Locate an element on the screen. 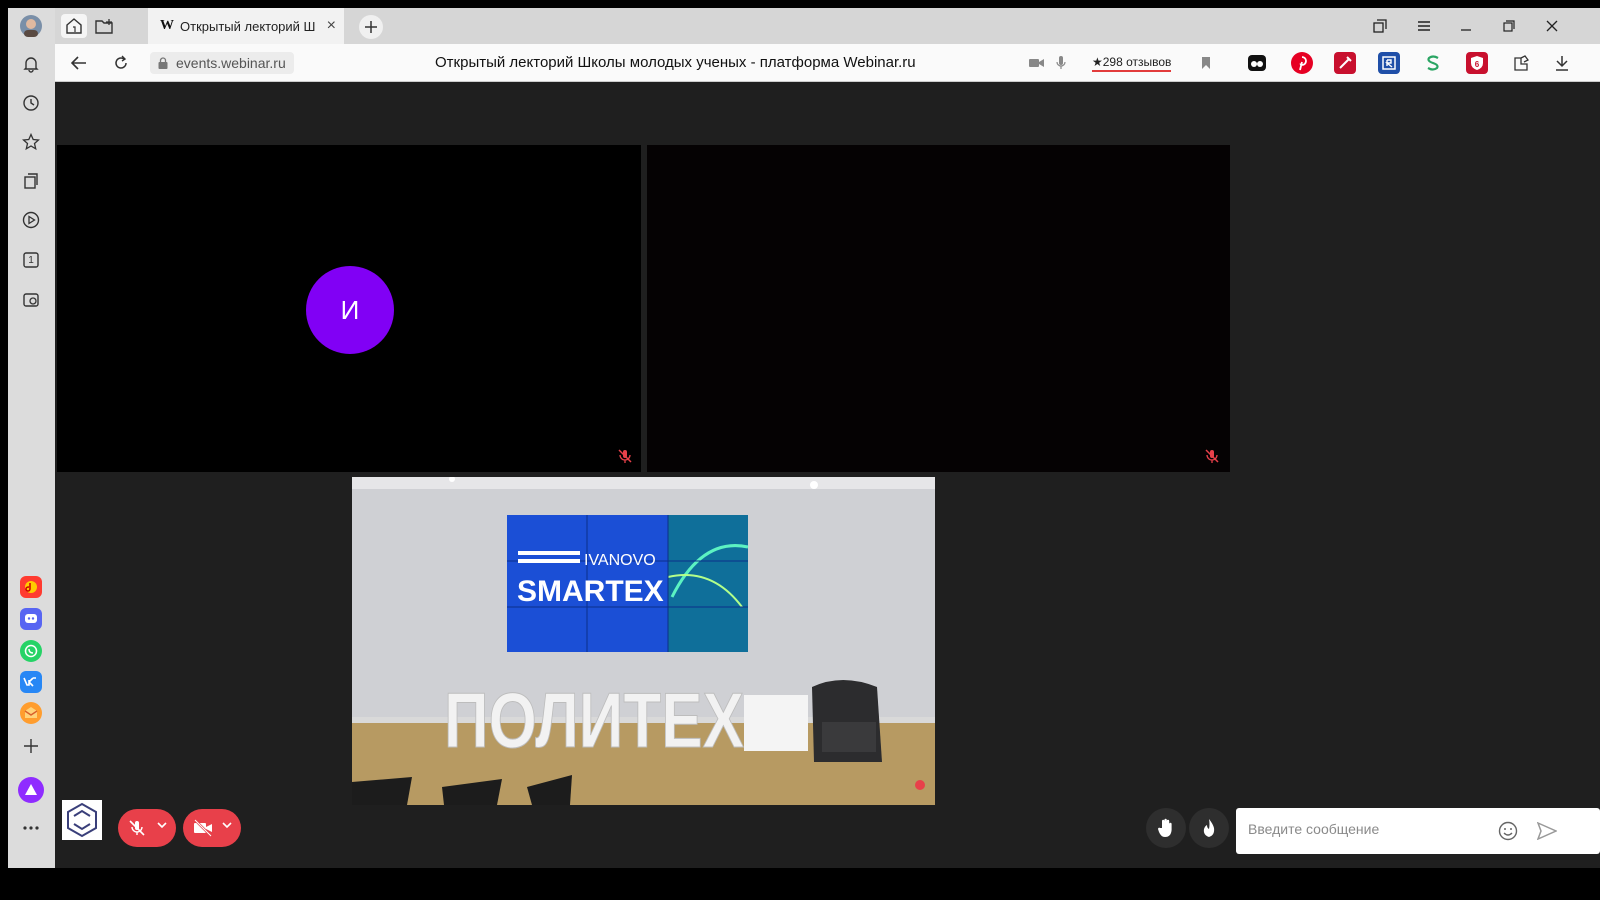  profile-avatar is located at coordinates (31, 26).